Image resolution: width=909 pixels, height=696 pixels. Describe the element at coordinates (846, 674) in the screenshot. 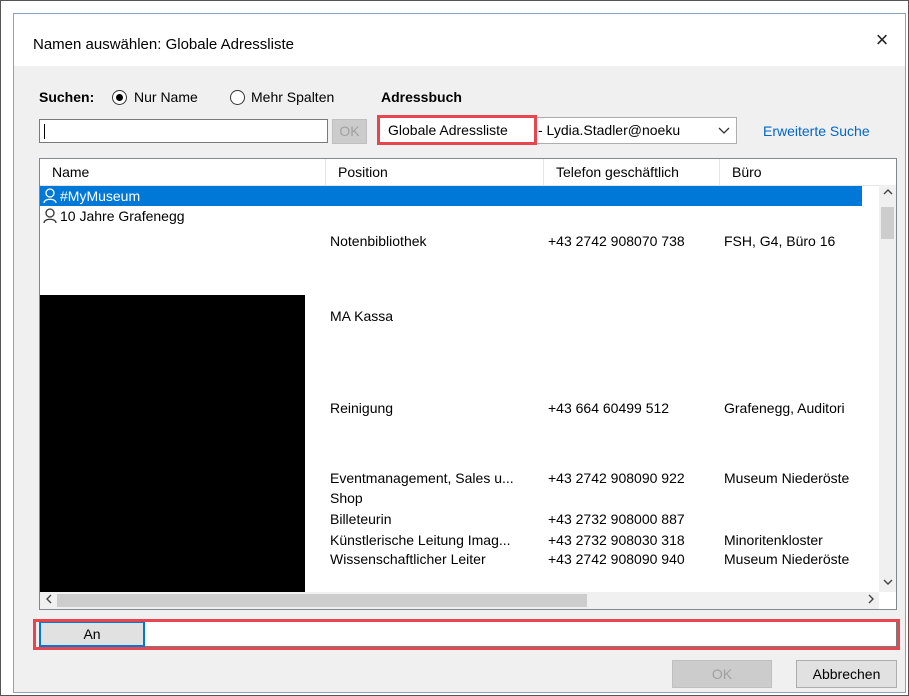

I see `cancel-button: Abbrechen` at that location.